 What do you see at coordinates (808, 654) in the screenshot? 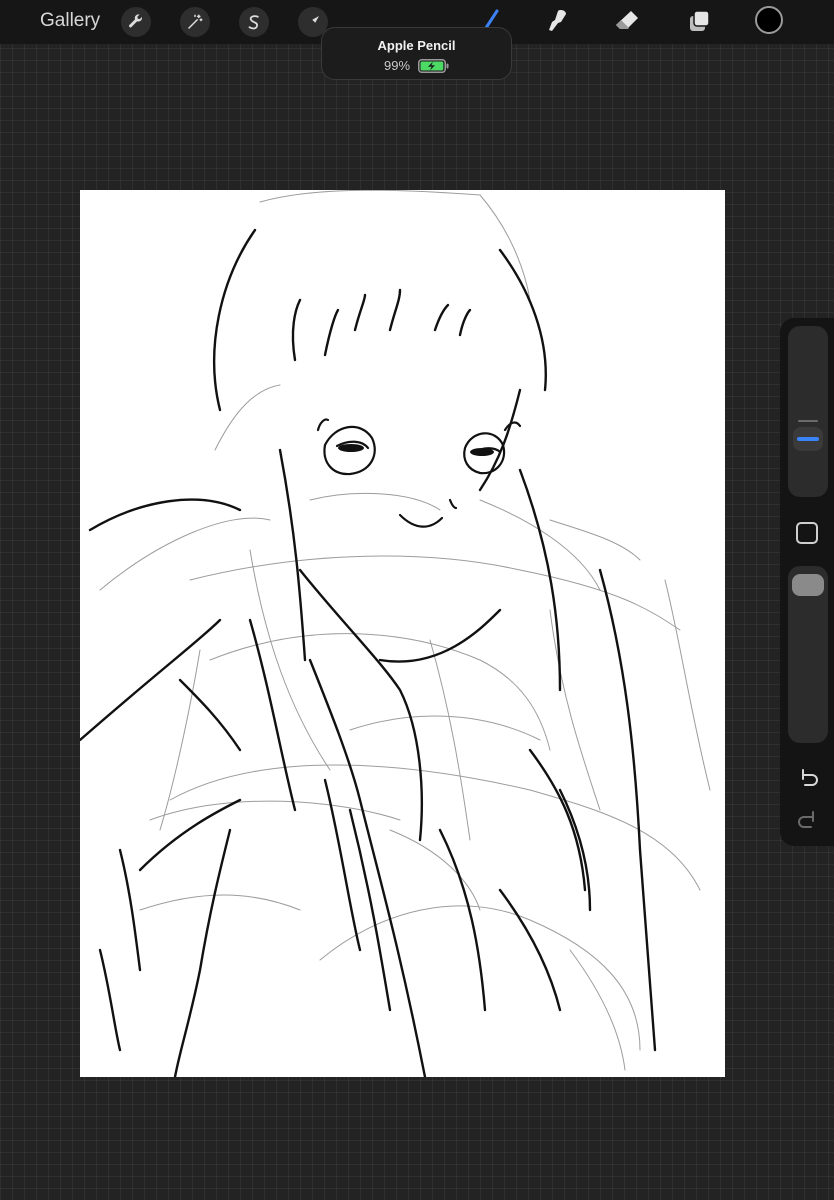
I see `brush-opacity-slider` at bounding box center [808, 654].